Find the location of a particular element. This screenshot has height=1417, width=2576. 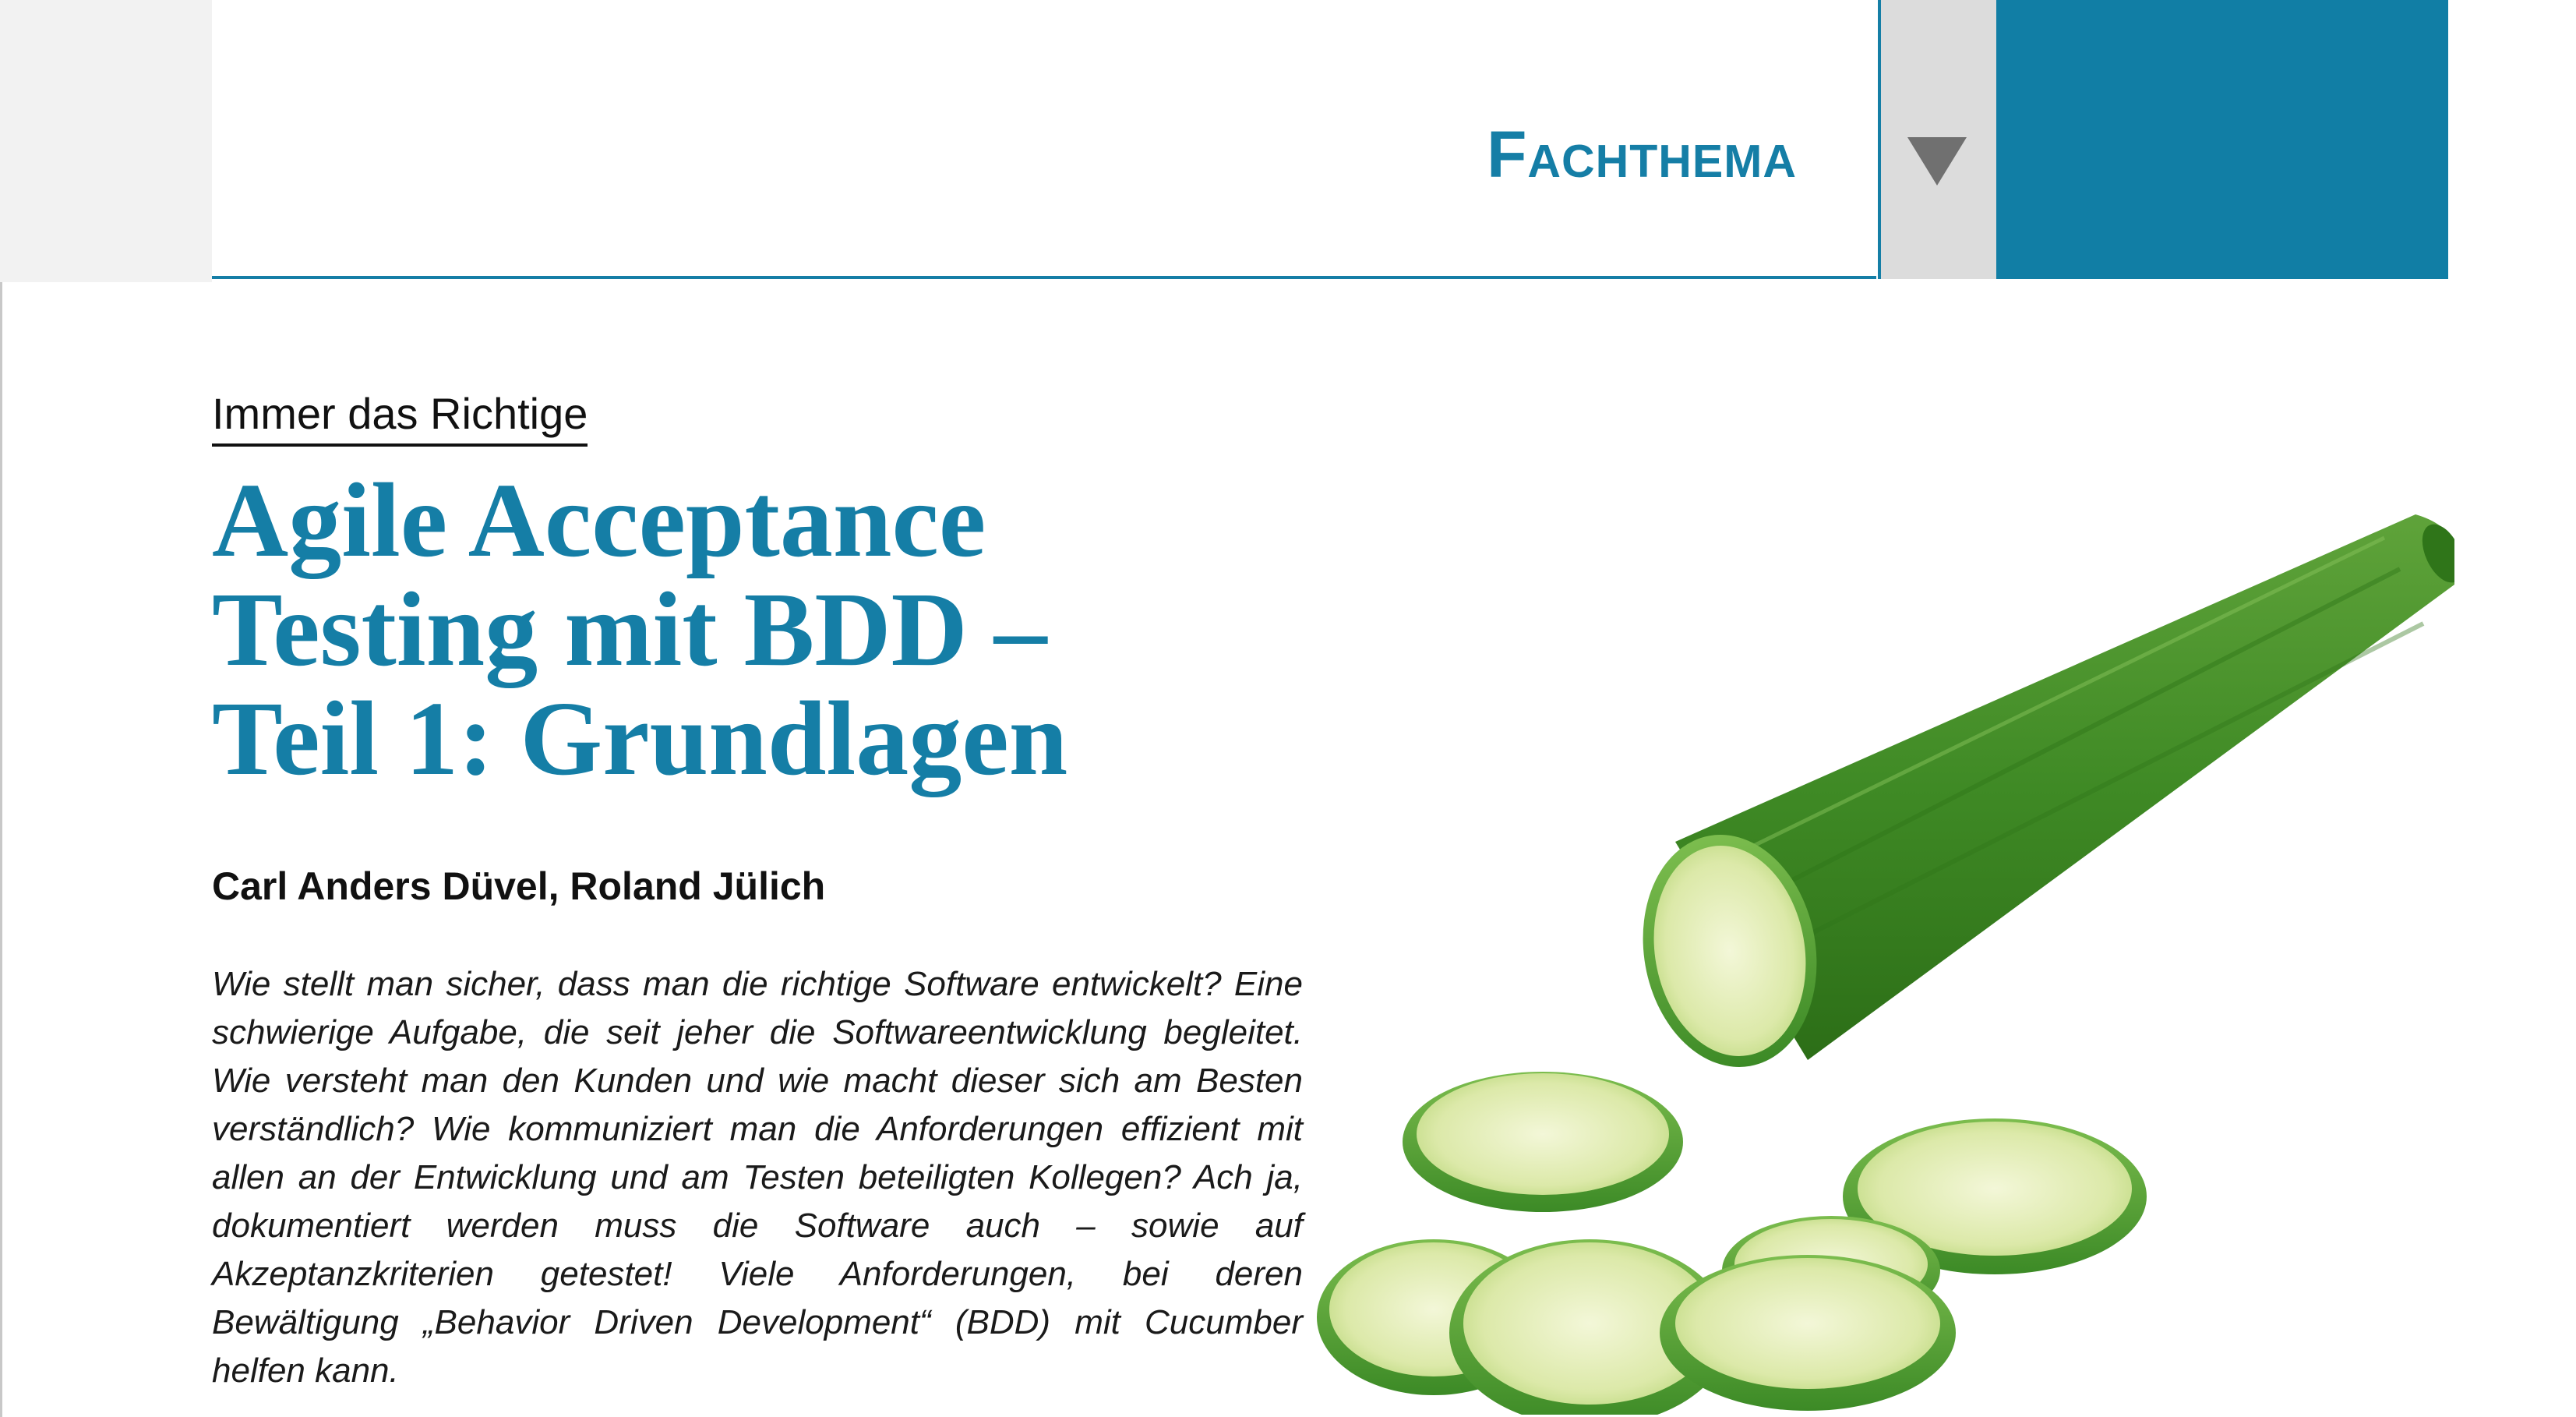

slice-front is located at coordinates (1808, 1333).